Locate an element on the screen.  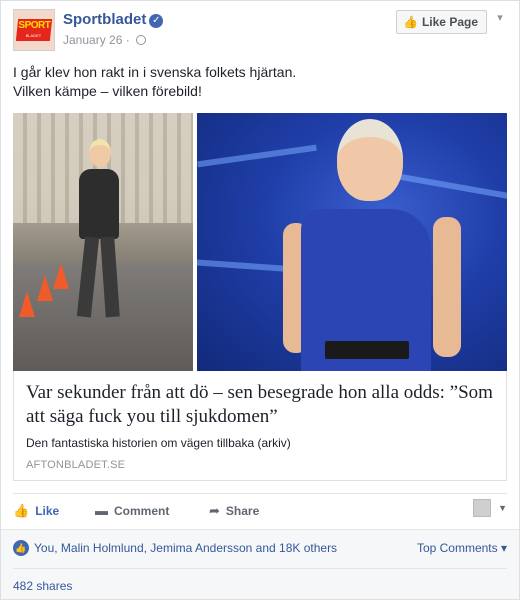
post-date: January 26 is located at coordinates (92, 40).